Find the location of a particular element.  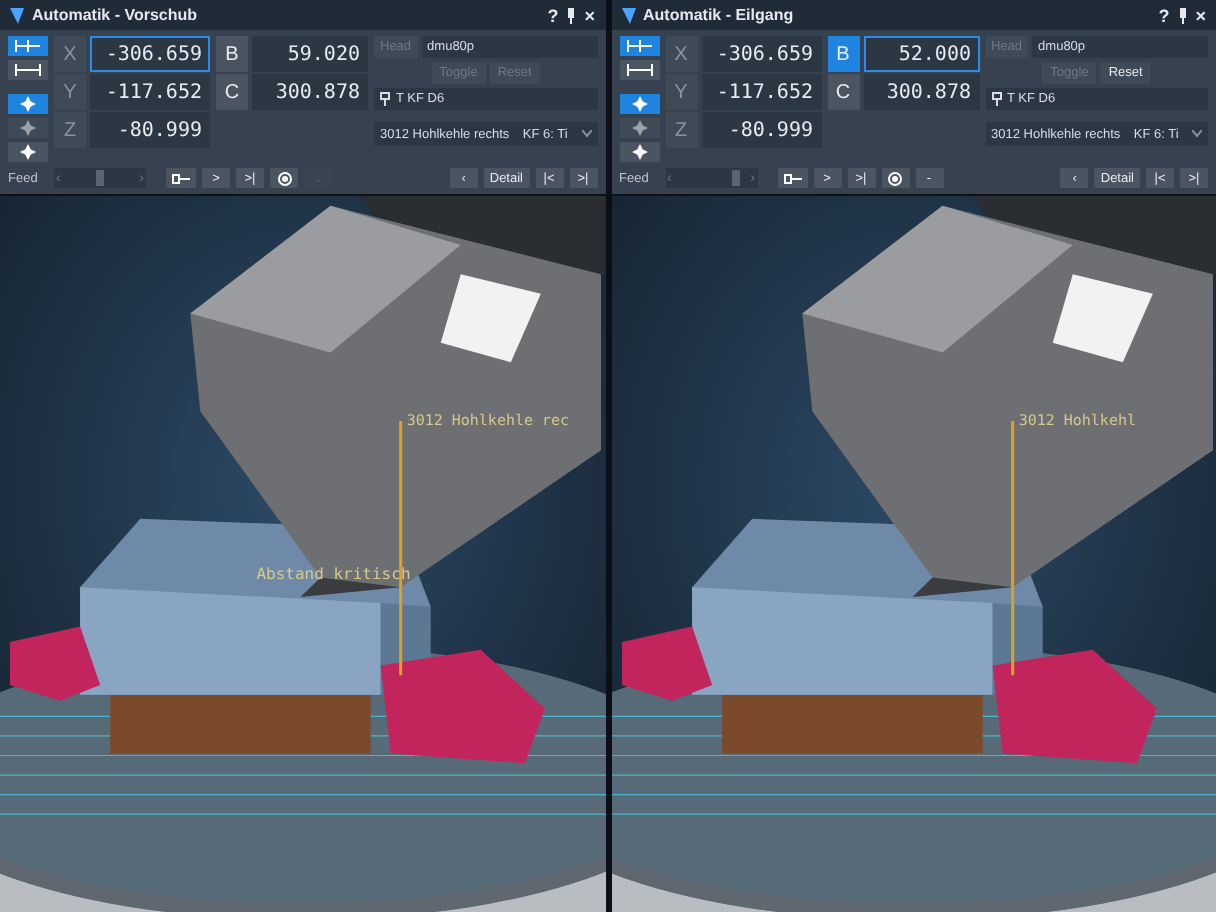

window-title: Automatik - Vorschub is located at coordinates (116, 15).